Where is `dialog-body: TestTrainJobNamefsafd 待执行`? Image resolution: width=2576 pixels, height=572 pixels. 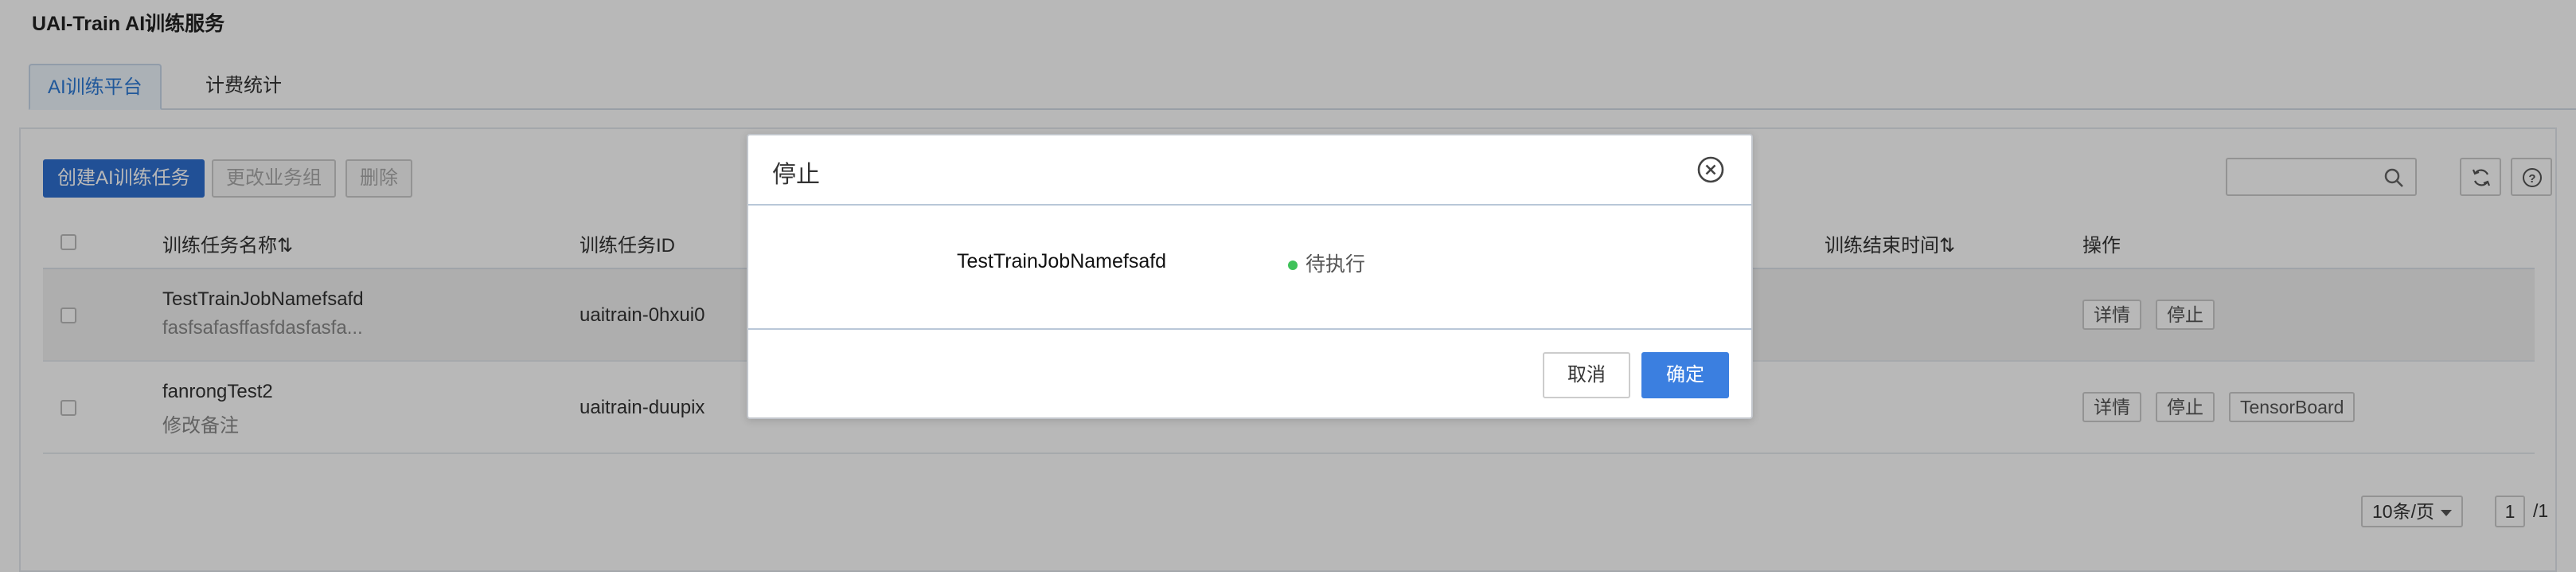
dialog-body: TestTrainJobNamefsafd 待执行 is located at coordinates (1249, 268).